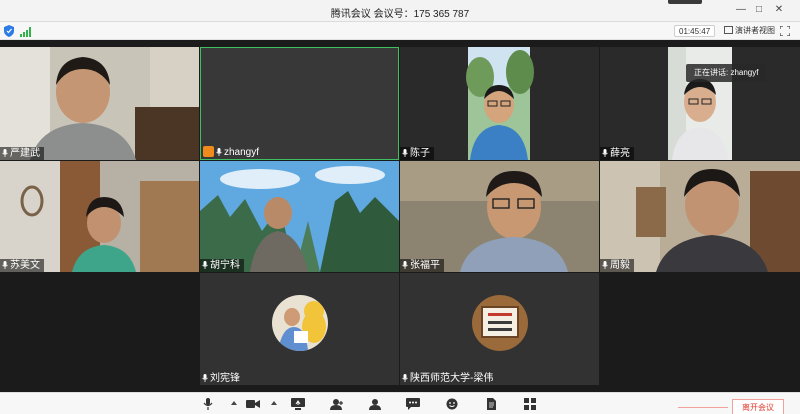 This screenshot has height=414, width=800. I want to click on participant-name: 张福平, so click(425, 265).